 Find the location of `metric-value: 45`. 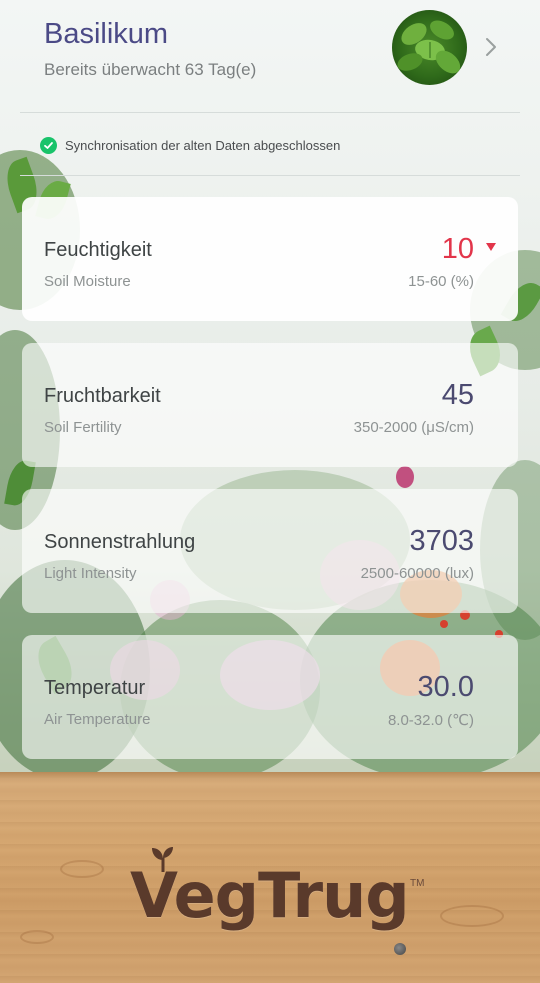

metric-value: 45 is located at coordinates (457, 395).